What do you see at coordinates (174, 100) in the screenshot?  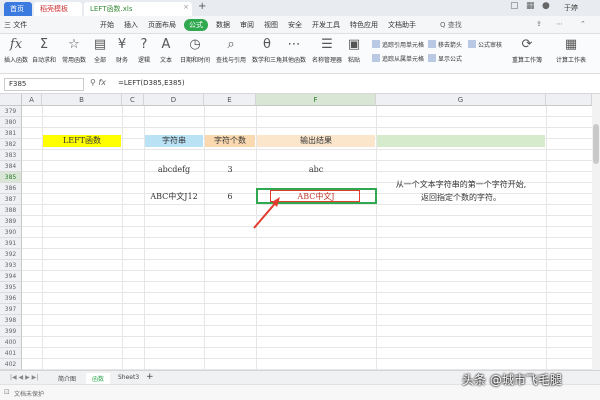 I see `column-header-d: D` at bounding box center [174, 100].